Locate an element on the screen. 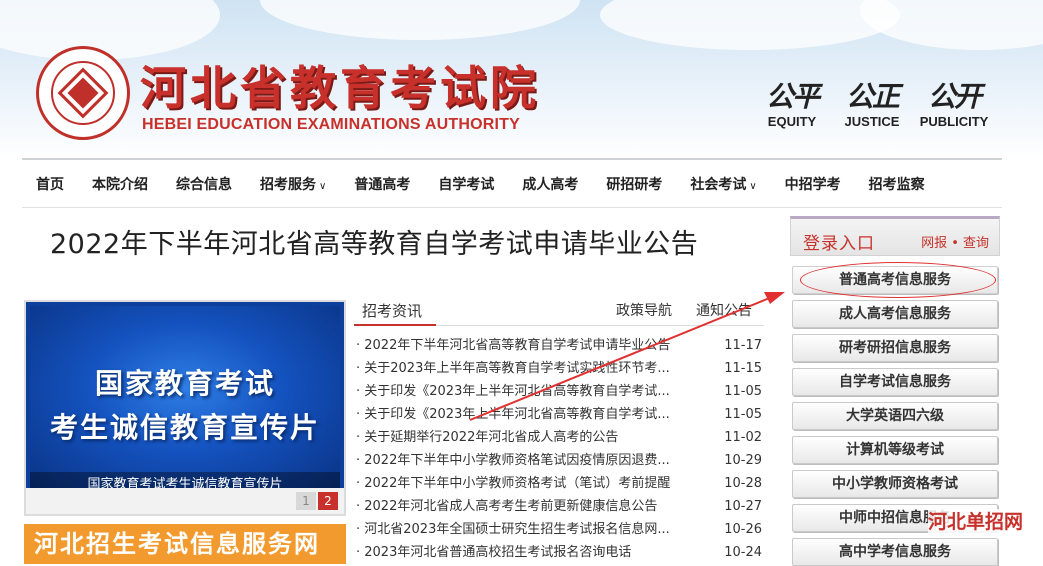 The height and width of the screenshot is (566, 1043). news-title: · 2022年下半年河北省高等教育自学考试申请毕业公告 is located at coordinates (538, 345).